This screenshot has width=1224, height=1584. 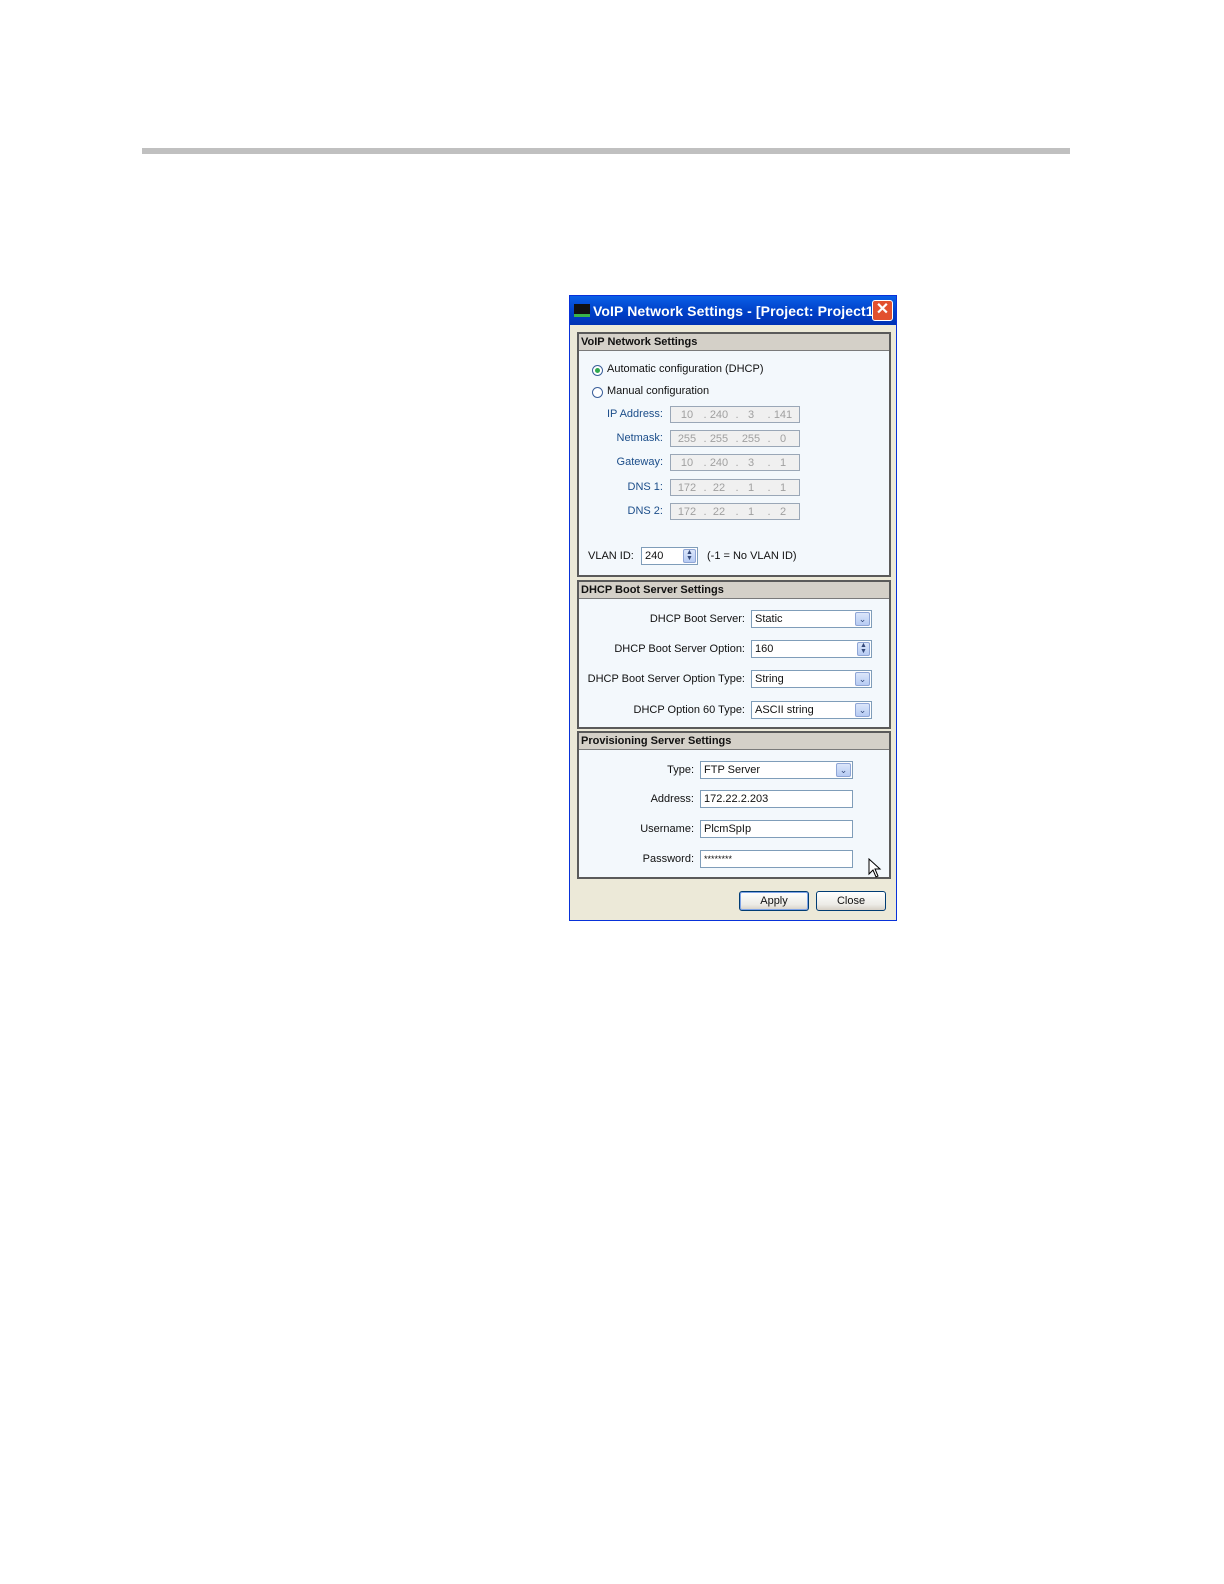 I want to click on ip-address-input: 172. 22. 1. 2, so click(x=735, y=511).